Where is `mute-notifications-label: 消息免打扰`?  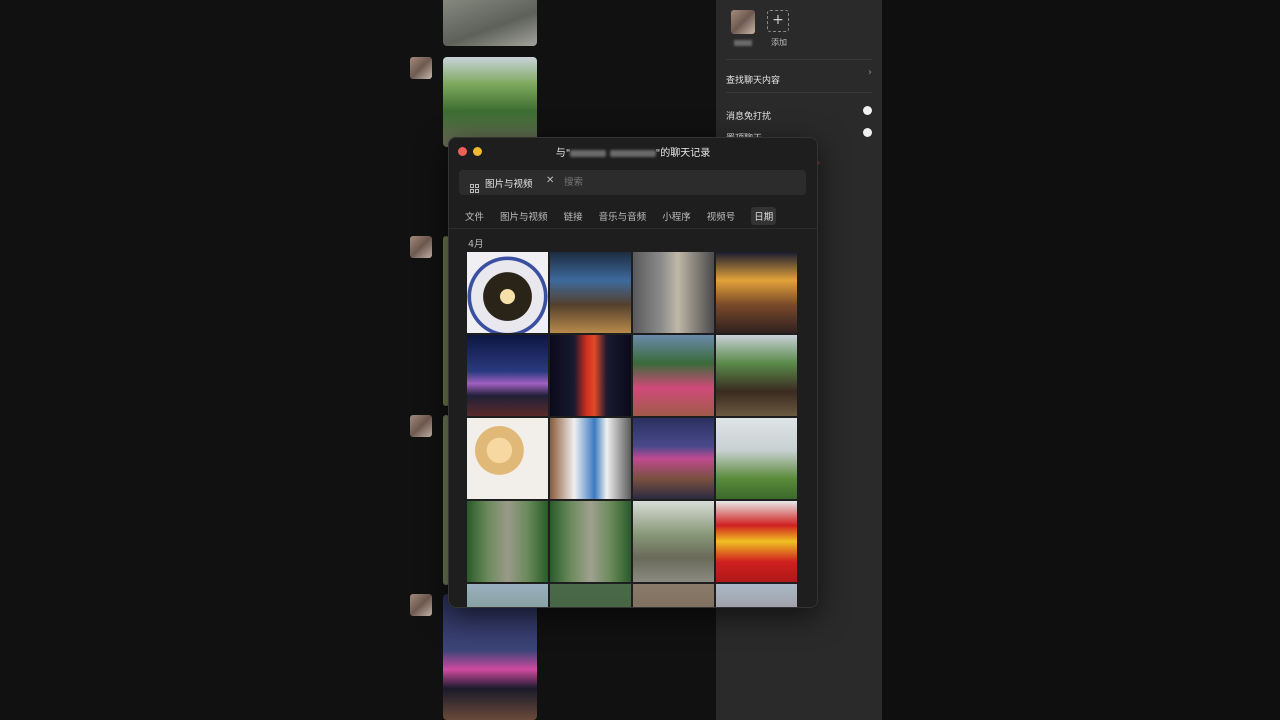 mute-notifications-label: 消息免打扰 is located at coordinates (749, 117).